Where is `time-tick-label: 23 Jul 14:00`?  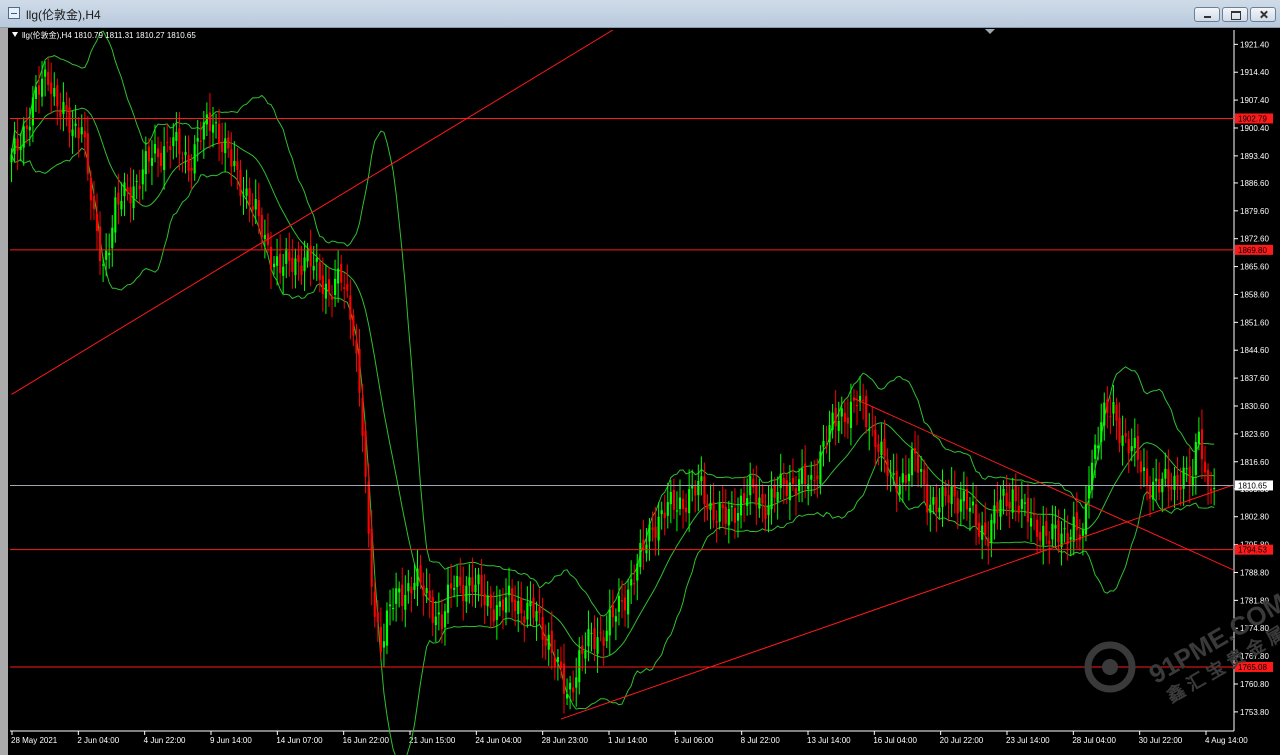 time-tick-label: 23 Jul 14:00 is located at coordinates (1028, 740).